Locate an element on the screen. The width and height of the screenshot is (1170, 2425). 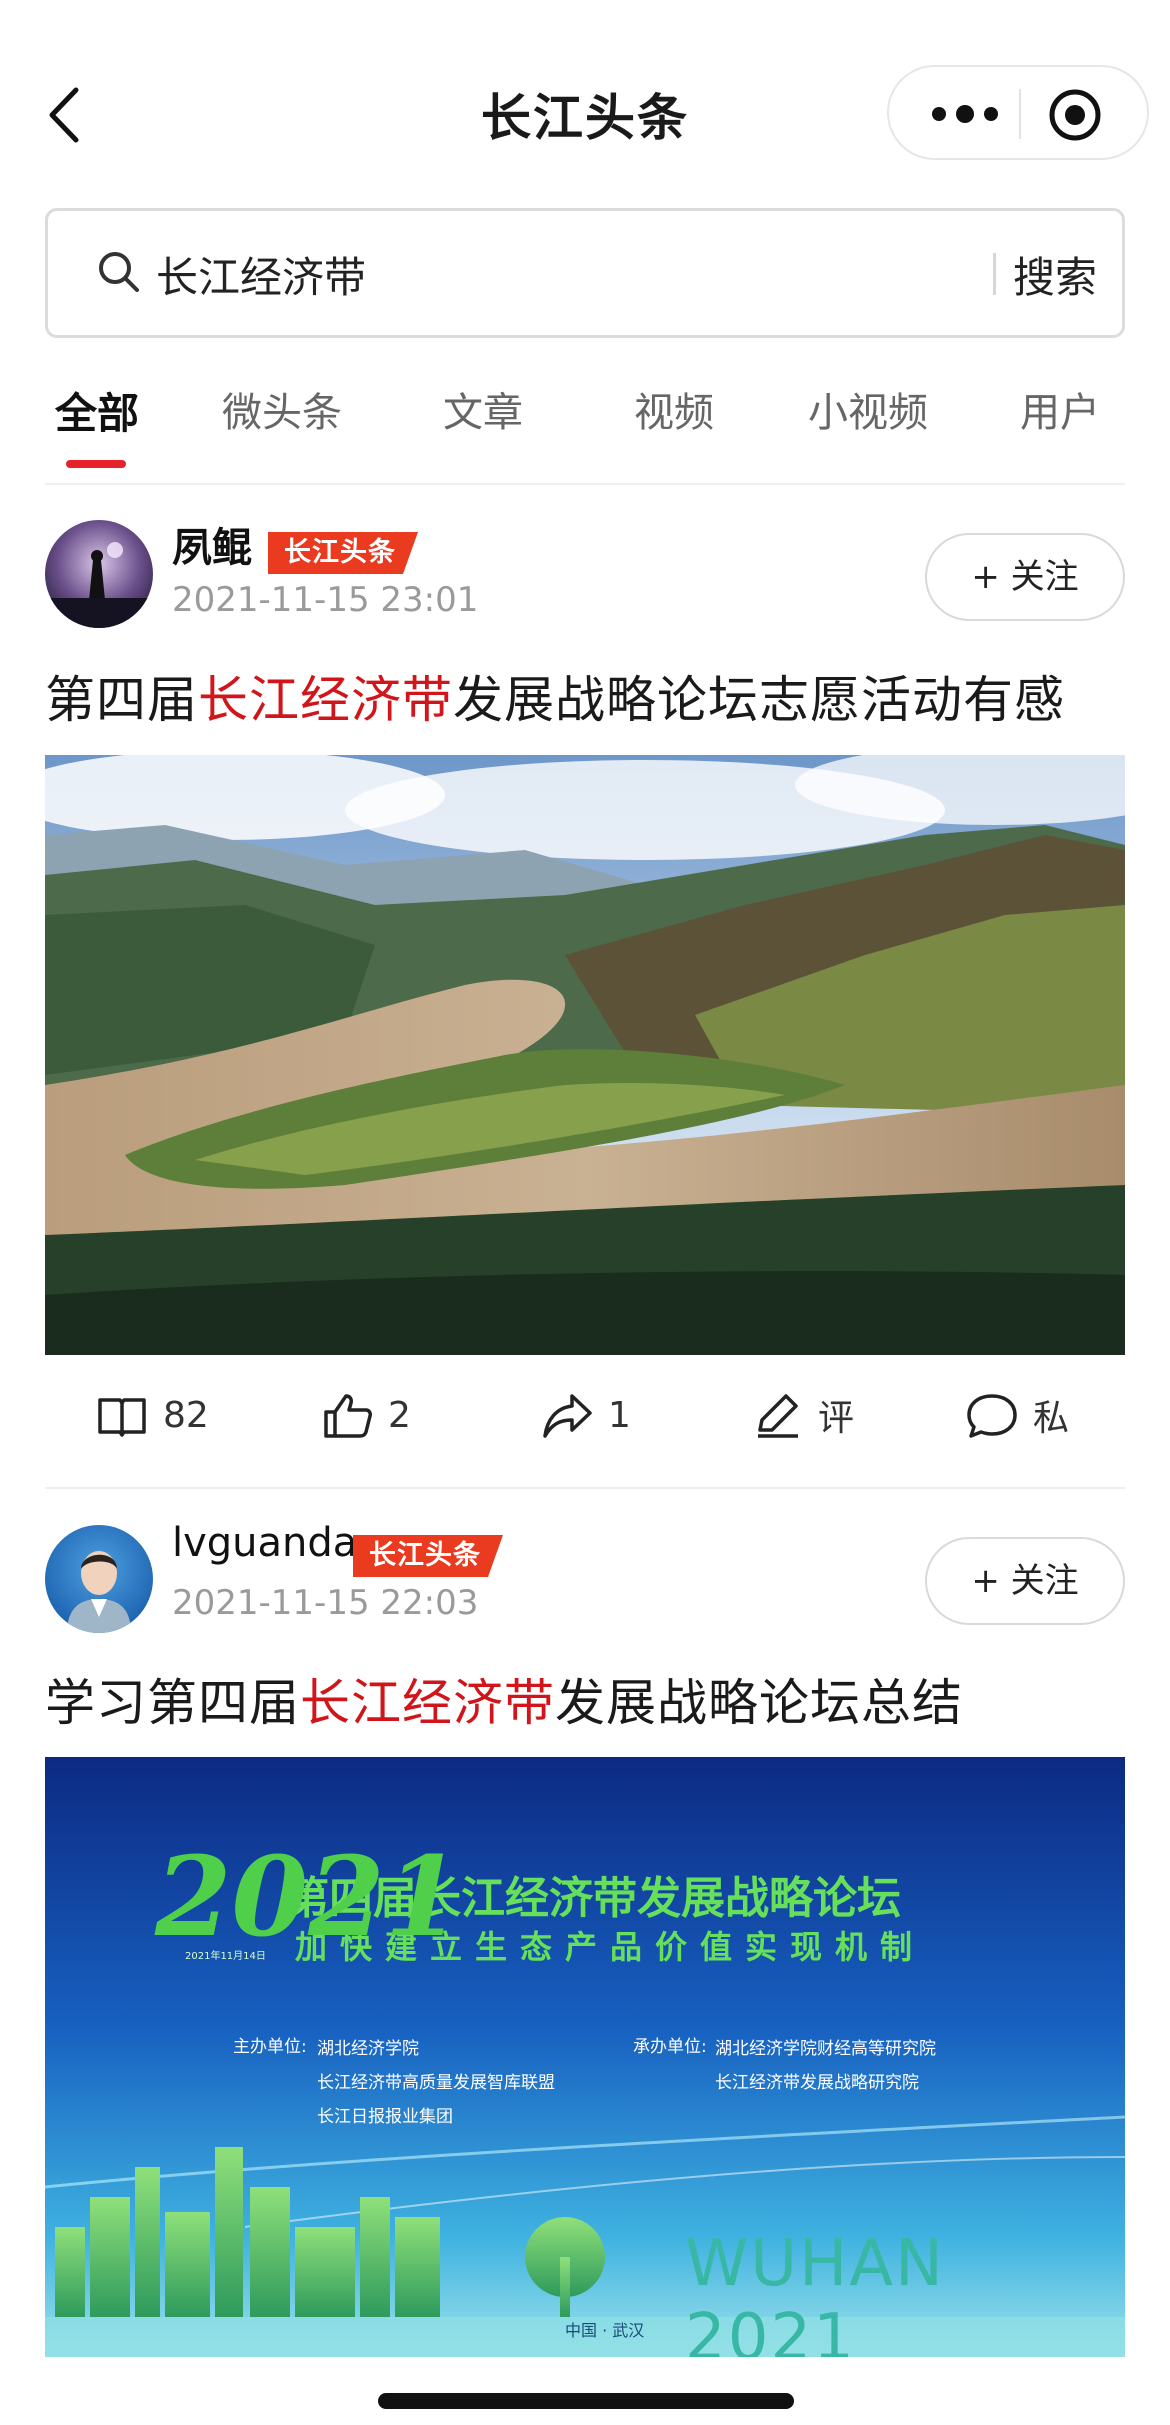
shares-count: 1 is located at coordinates (619, 1415).